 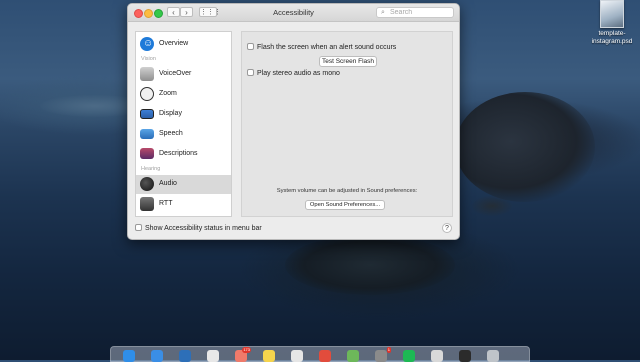 I want to click on dock-calendar-icon, so click(x=213, y=356).